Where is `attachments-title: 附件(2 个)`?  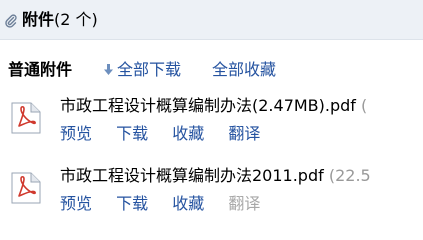 attachments-title: 附件(2 个) is located at coordinates (60, 20).